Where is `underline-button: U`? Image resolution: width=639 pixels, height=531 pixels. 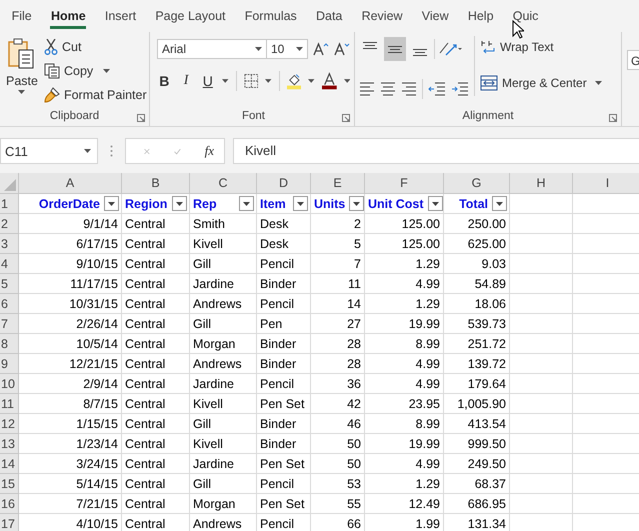
underline-button: U is located at coordinates (208, 81).